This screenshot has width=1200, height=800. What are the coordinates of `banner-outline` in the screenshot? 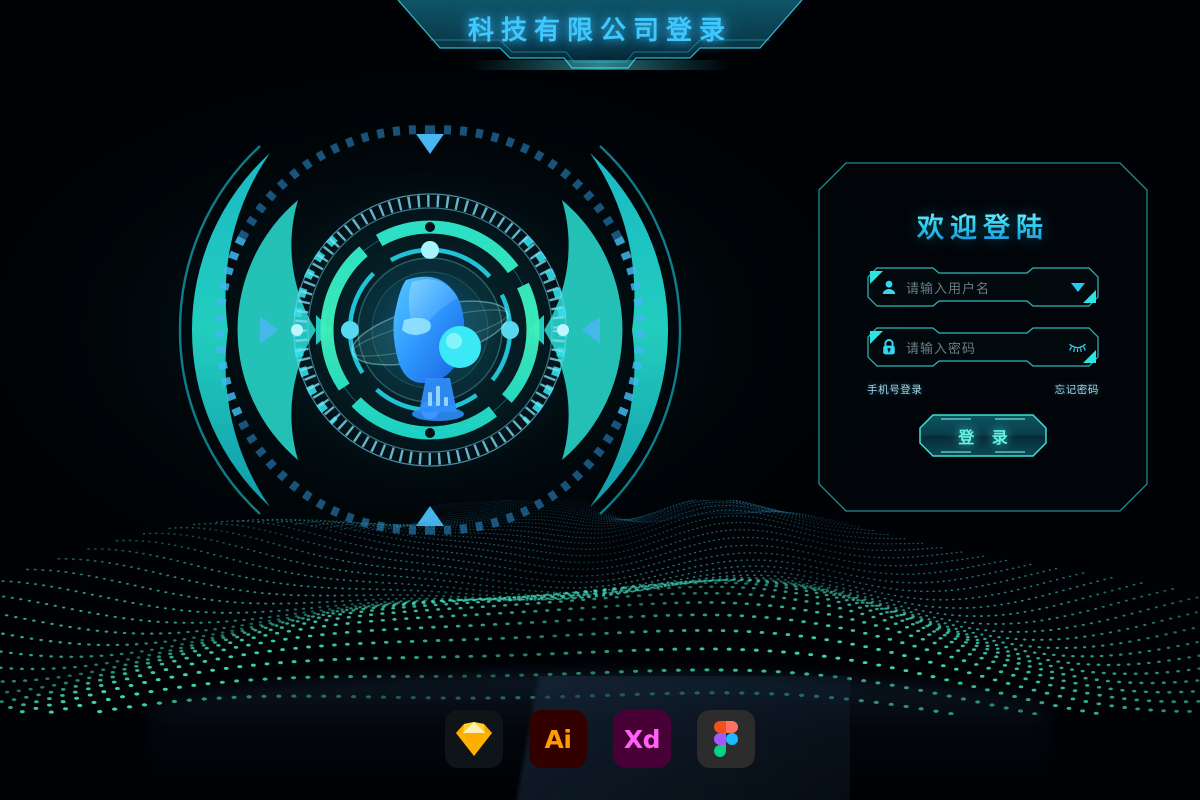 It's located at (600, 34).